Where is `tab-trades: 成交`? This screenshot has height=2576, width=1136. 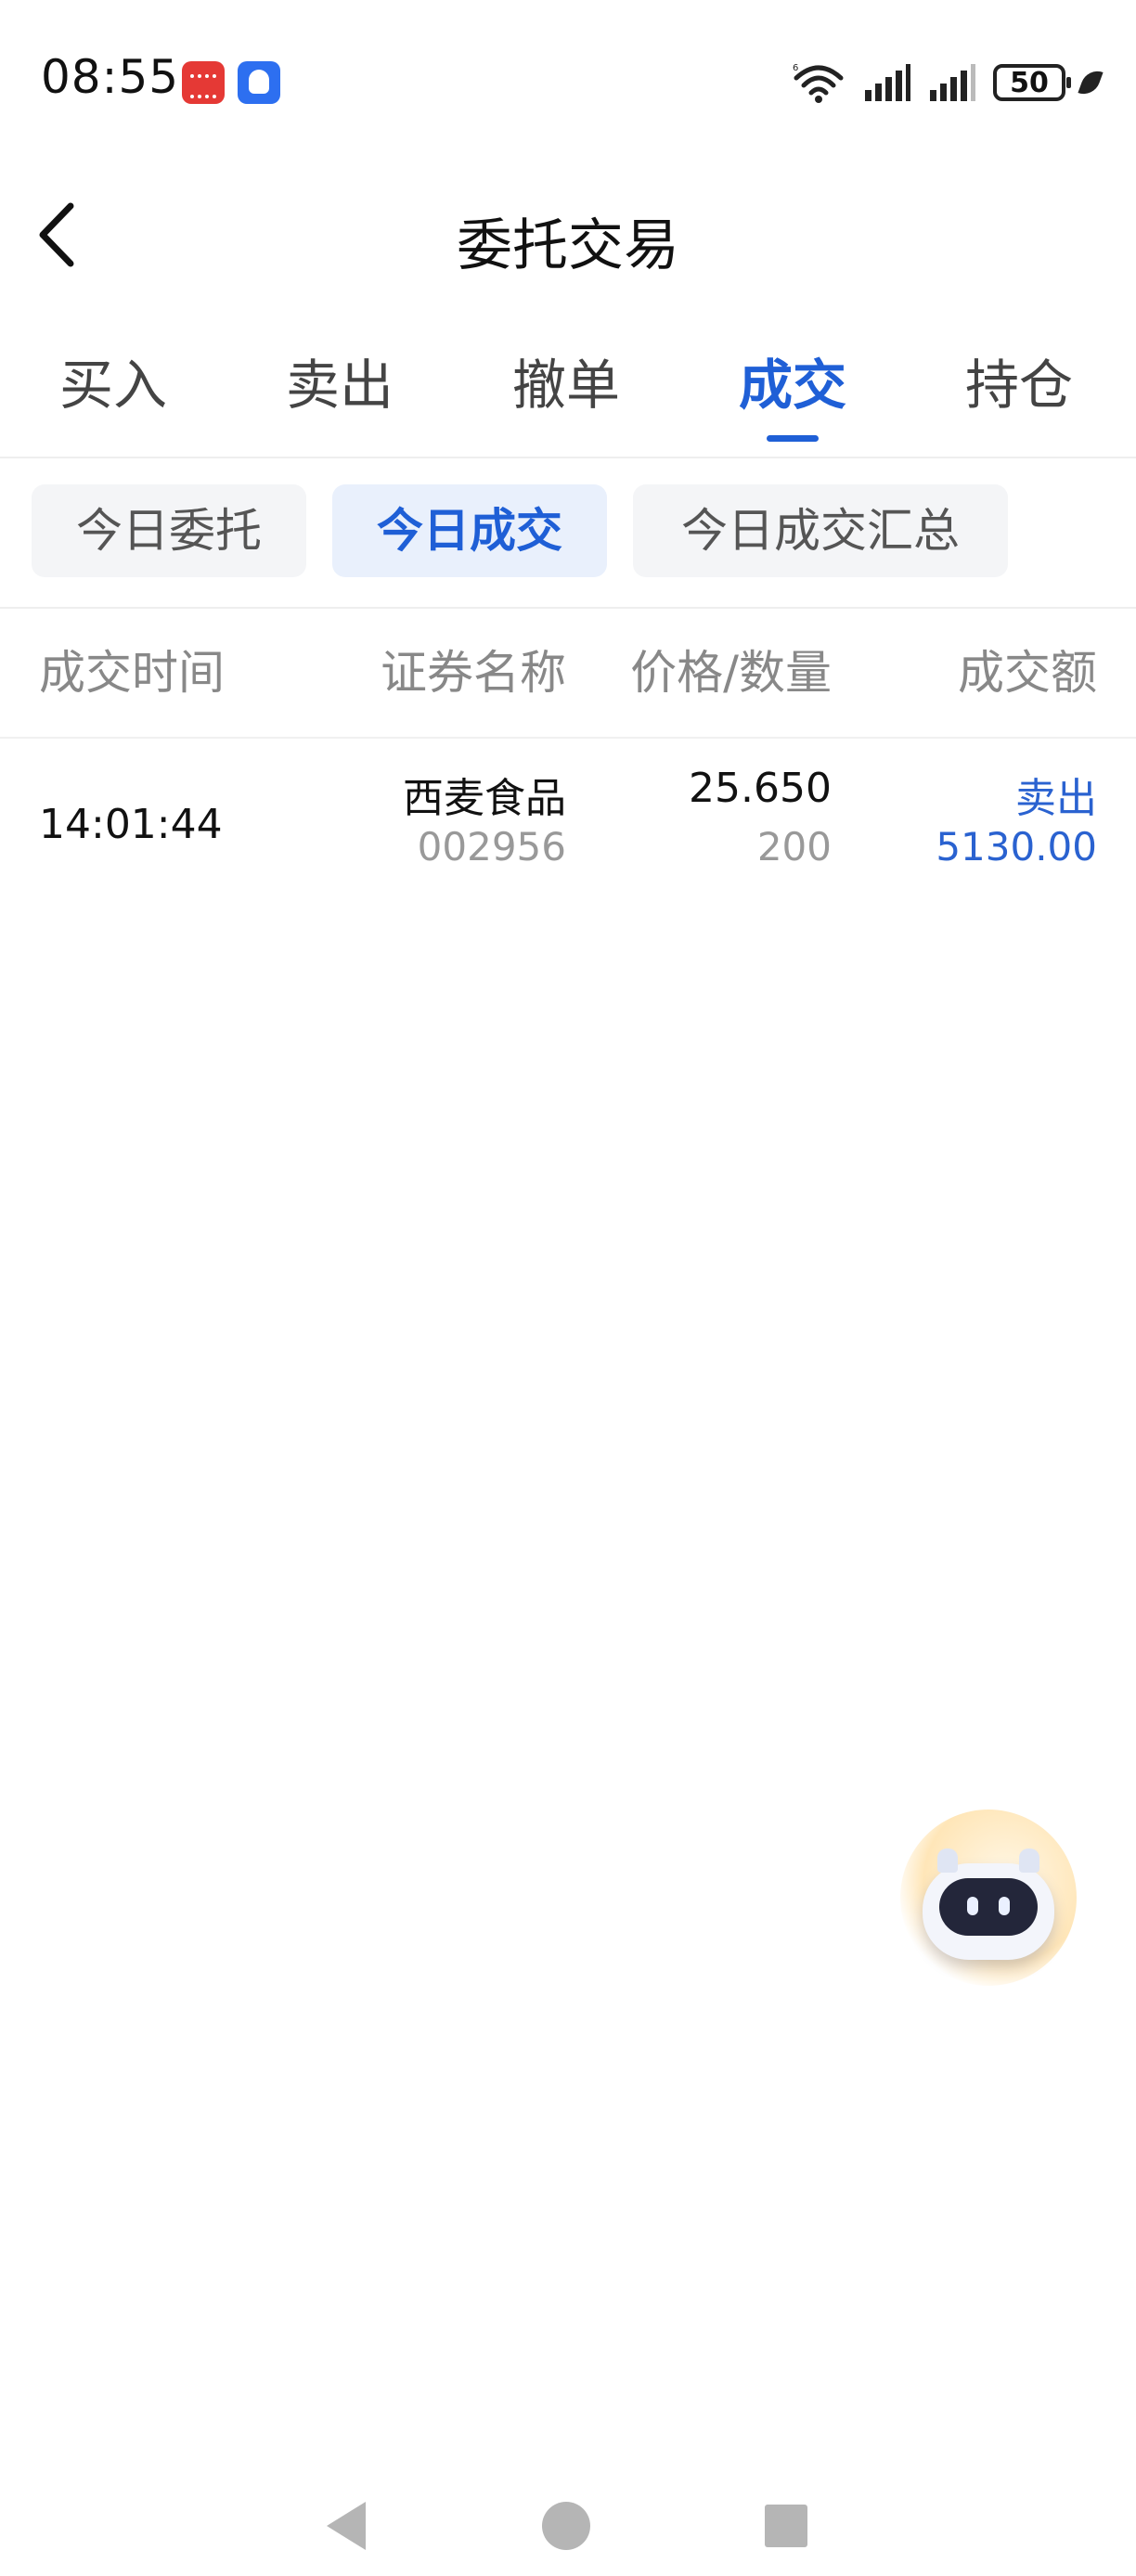
tab-trades: 成交 is located at coordinates (792, 388).